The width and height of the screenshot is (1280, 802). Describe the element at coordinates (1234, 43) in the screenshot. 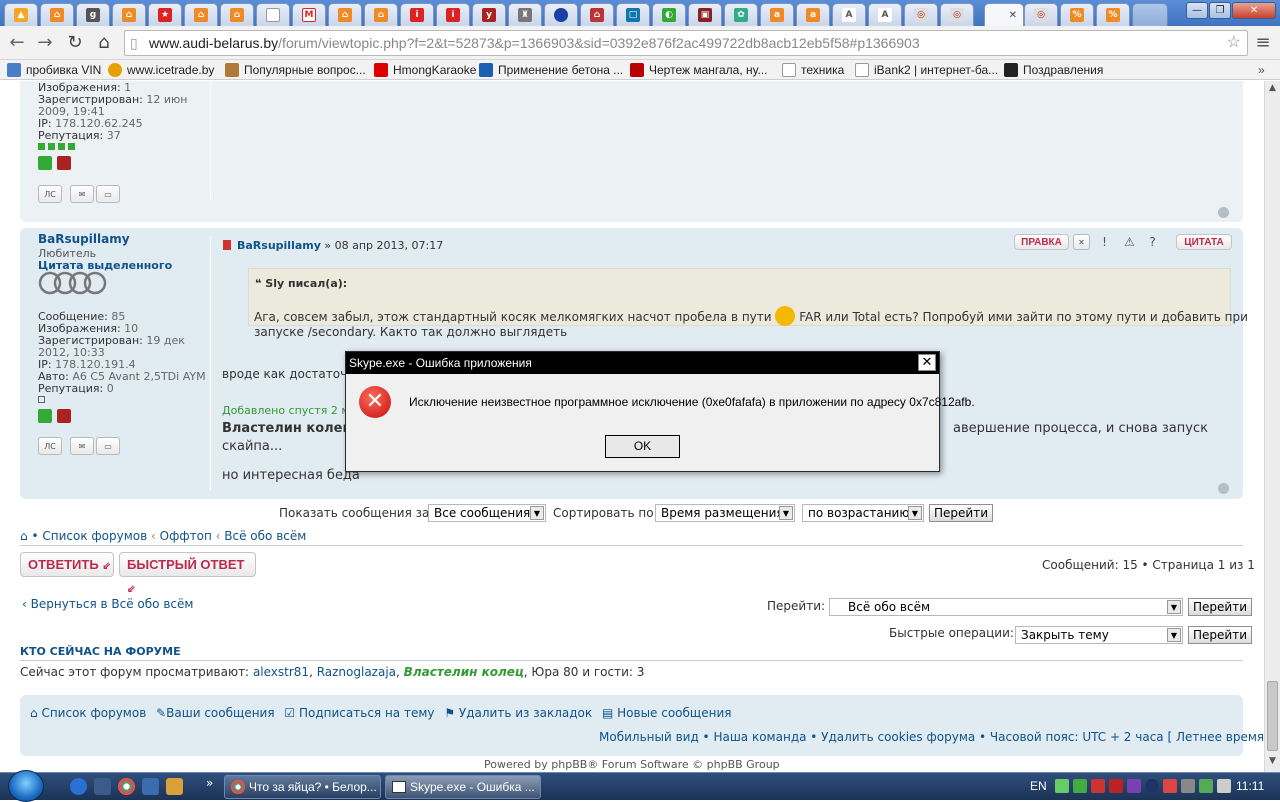

I see `bookmark-star-icon: ☆` at that location.